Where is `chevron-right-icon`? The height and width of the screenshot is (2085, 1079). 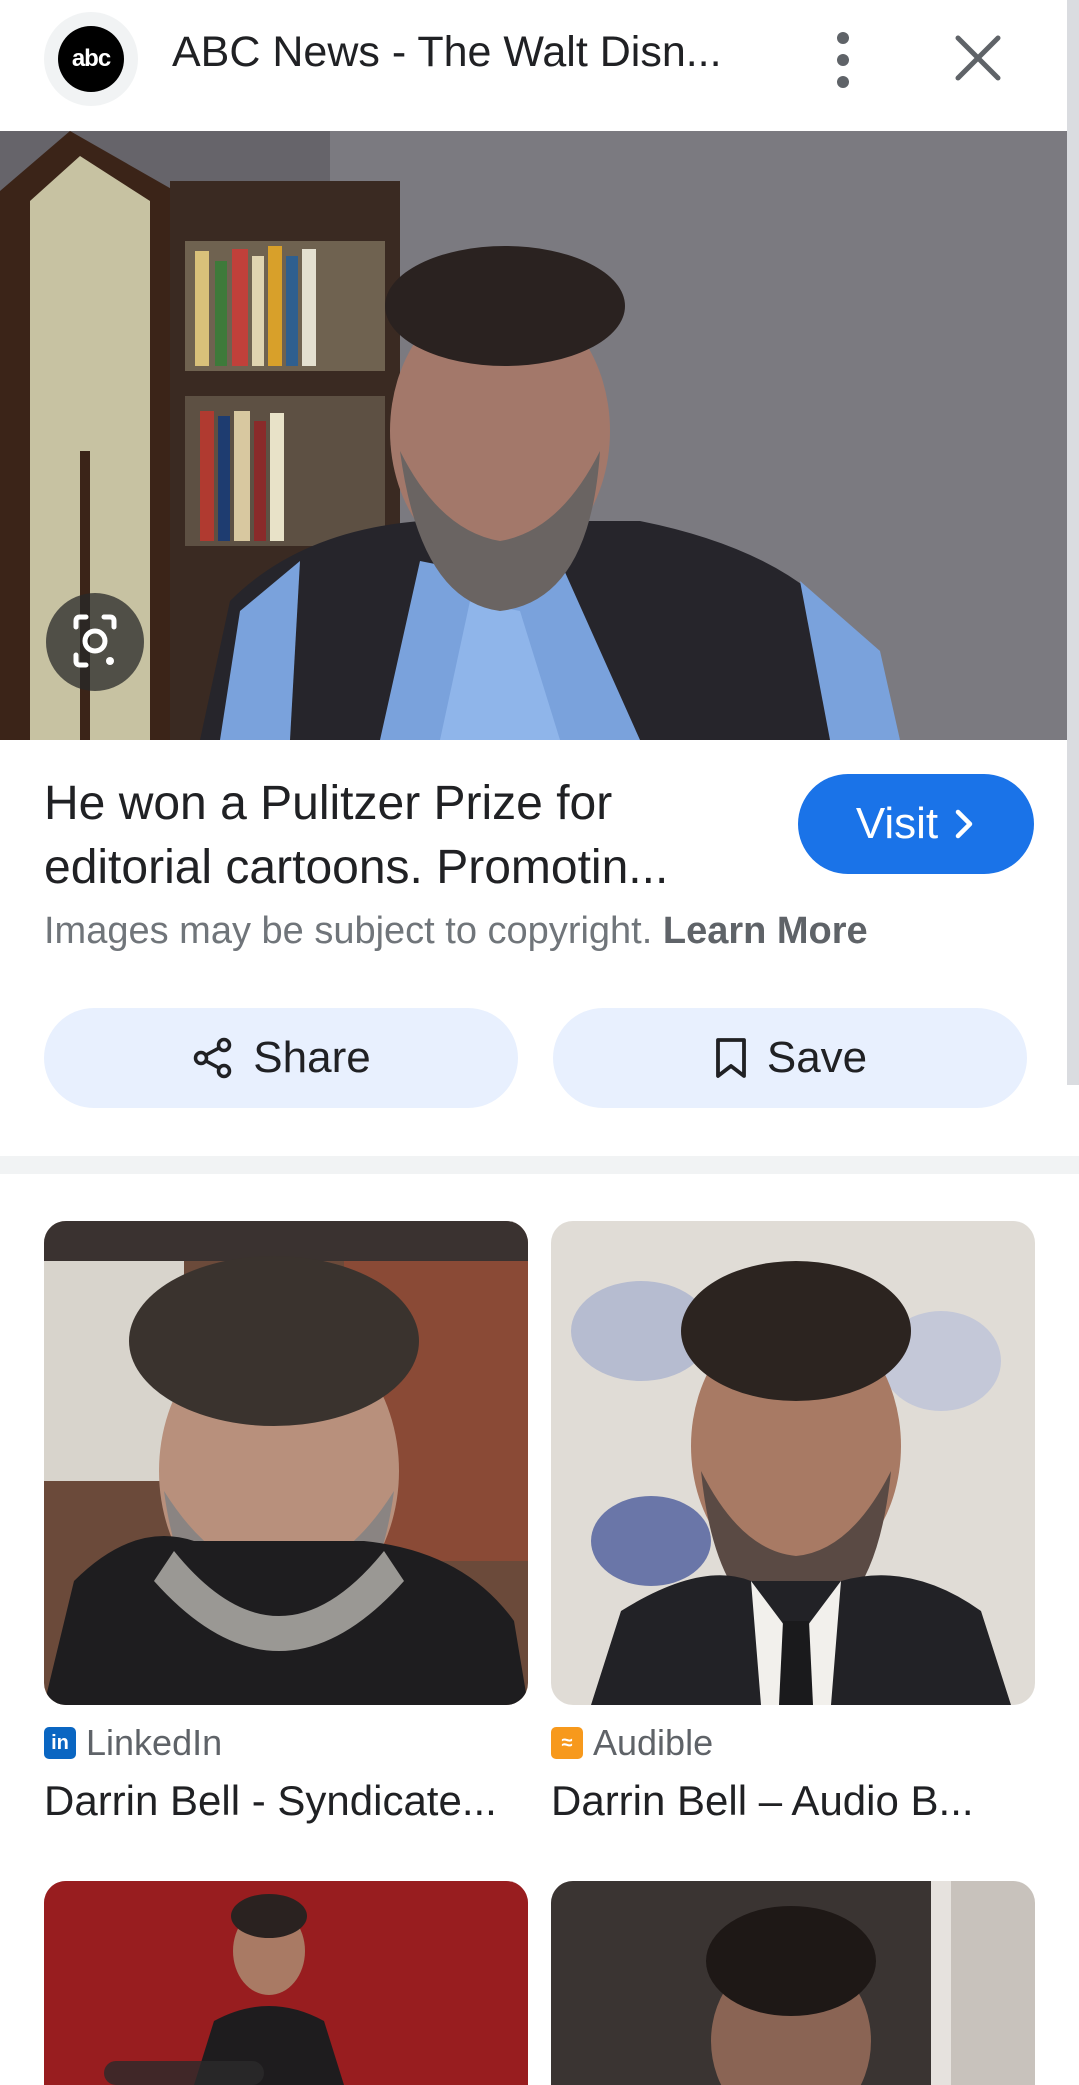
chevron-right-icon is located at coordinates (964, 824).